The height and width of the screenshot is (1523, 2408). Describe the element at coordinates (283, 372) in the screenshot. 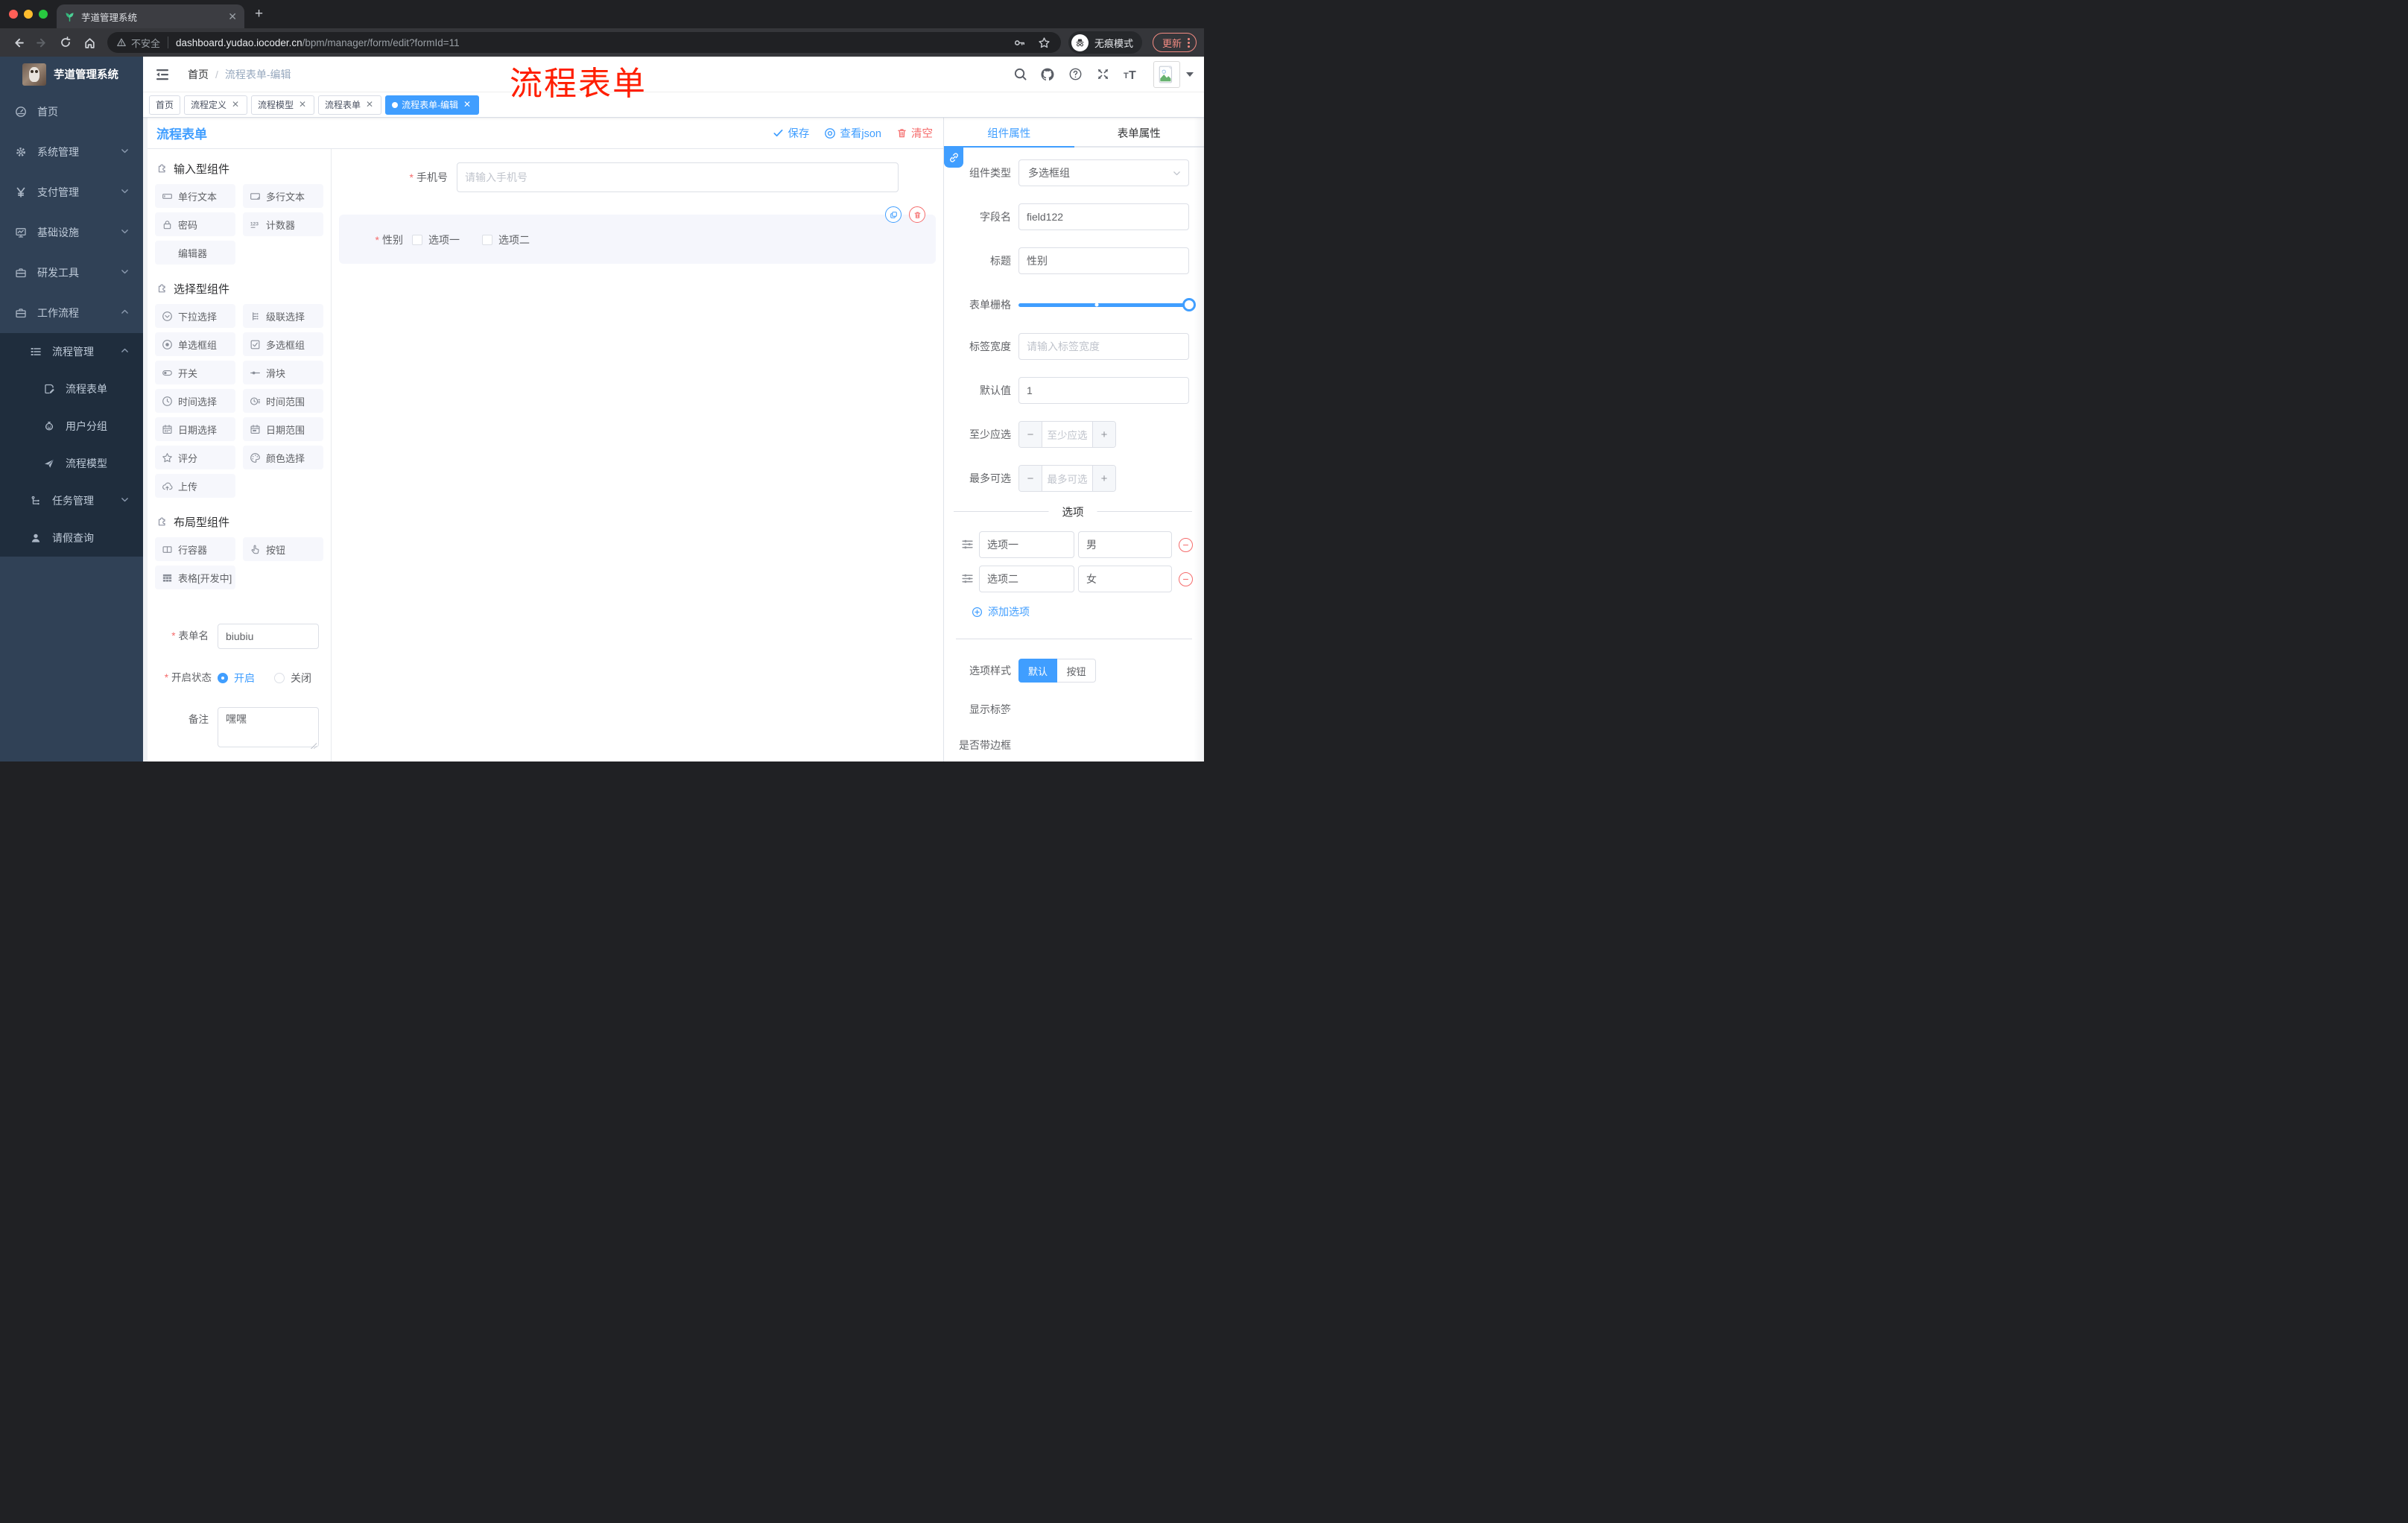

I see `component-滑块: 滑块` at that location.